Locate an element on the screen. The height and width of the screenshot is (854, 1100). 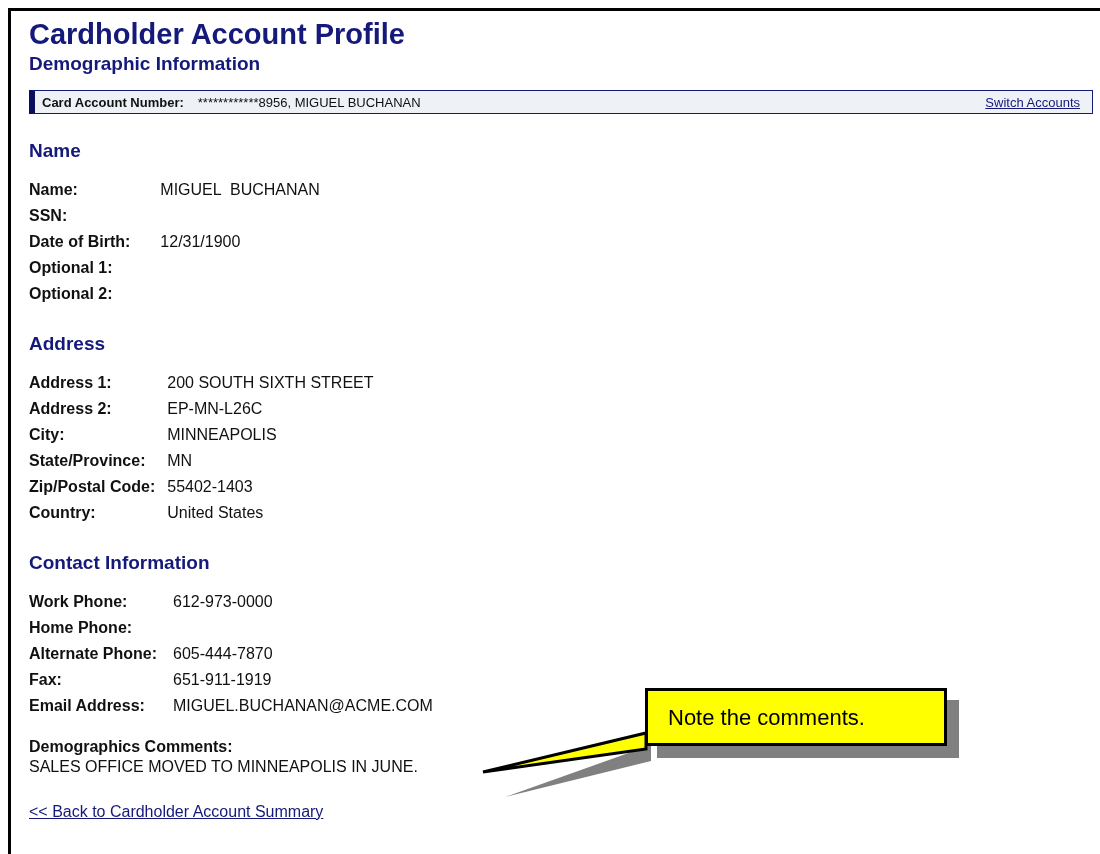
field-value: MN is located at coordinates (180, 461).